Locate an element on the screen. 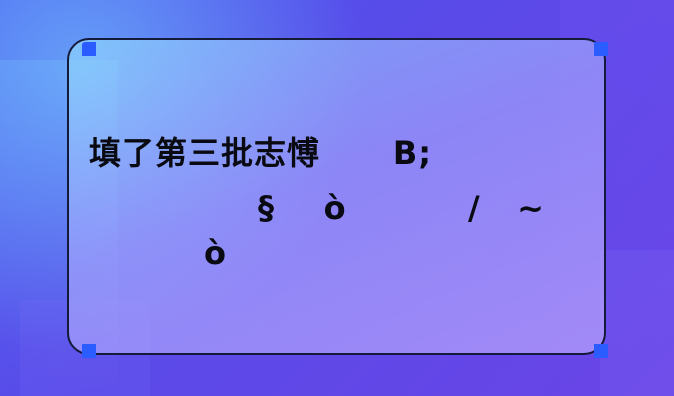 The height and width of the screenshot is (396, 674). headline-line-2: § ò / ~ is located at coordinates (401, 208).